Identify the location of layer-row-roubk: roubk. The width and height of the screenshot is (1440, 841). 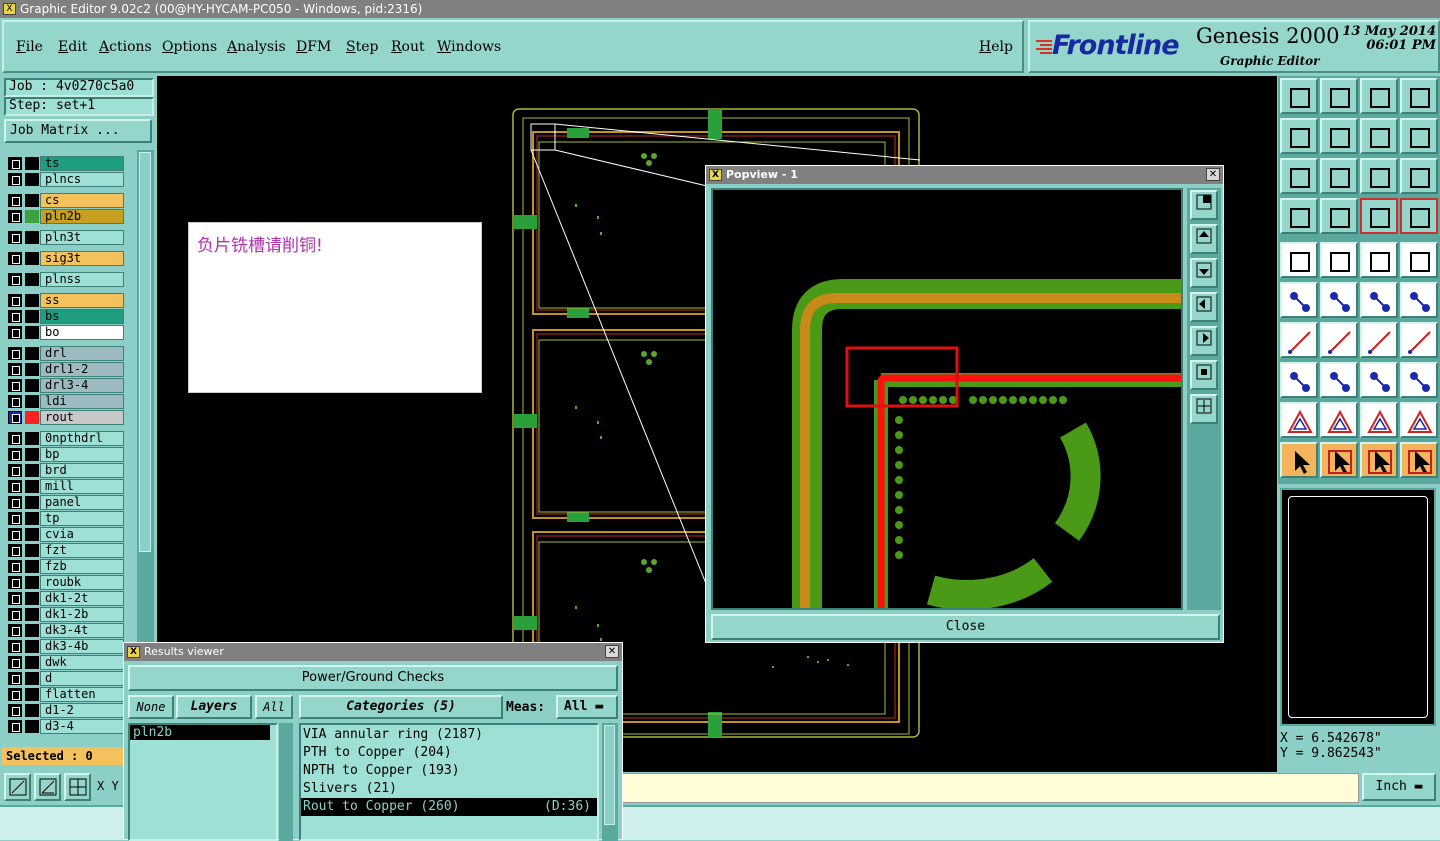
(65, 582).